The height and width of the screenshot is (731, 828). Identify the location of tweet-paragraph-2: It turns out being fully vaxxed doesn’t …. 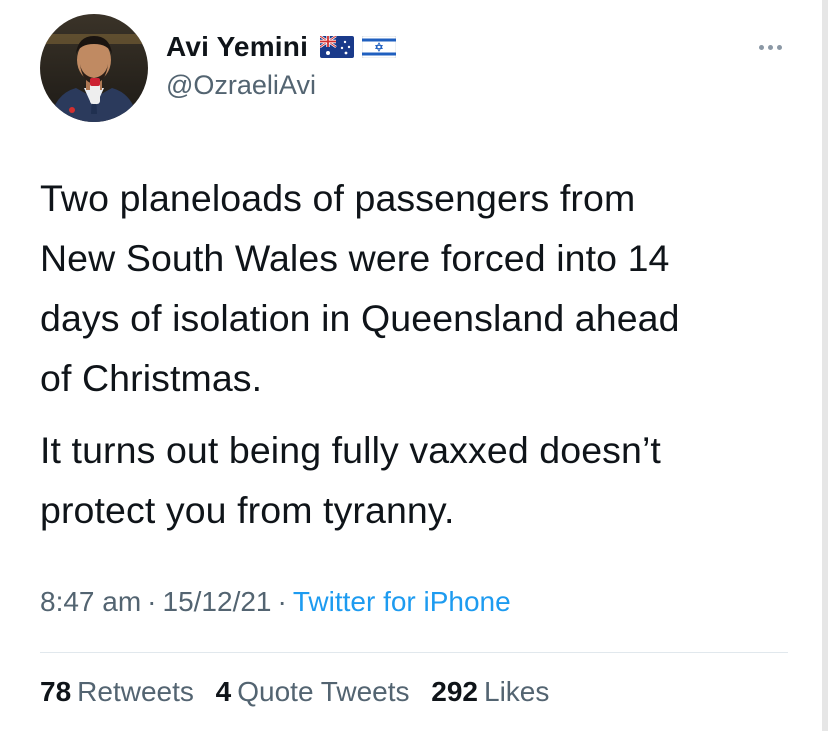
(350, 480).